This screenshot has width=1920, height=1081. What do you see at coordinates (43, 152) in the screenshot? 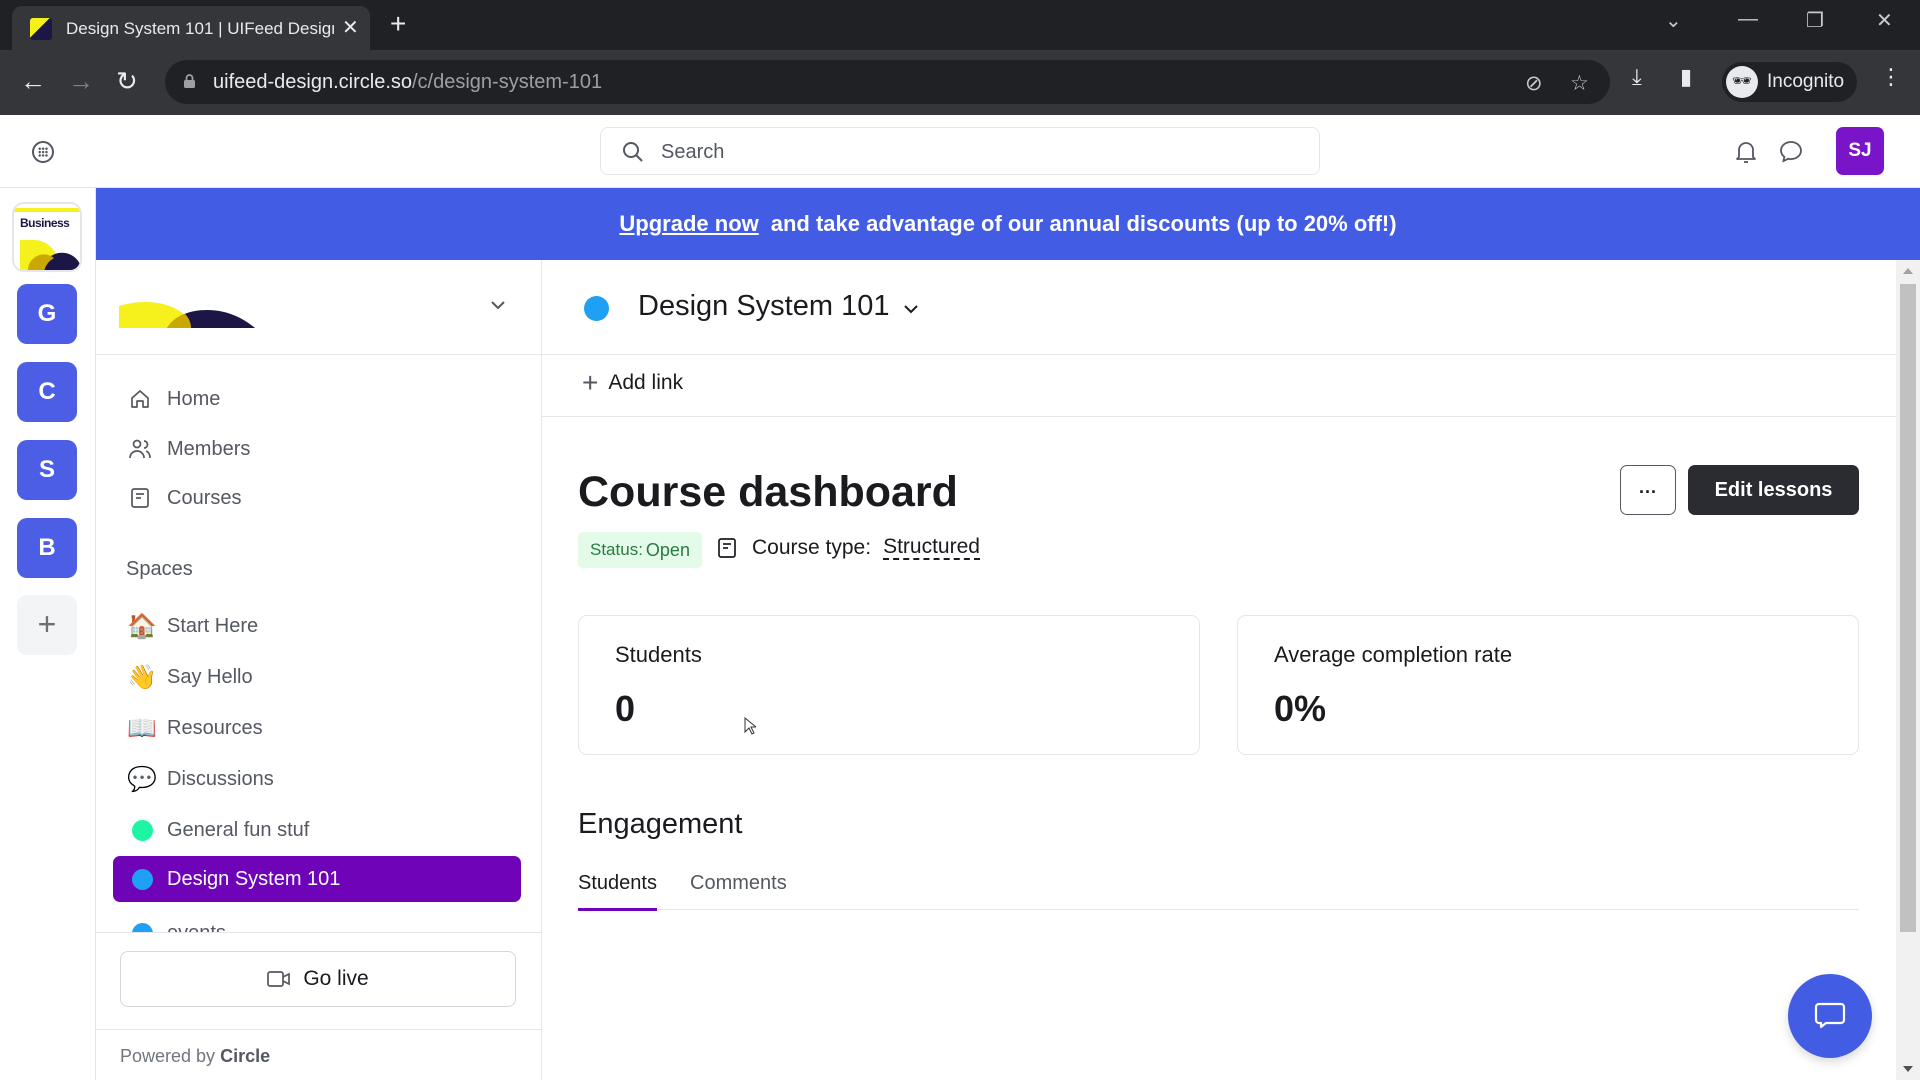
I see `apps-icon` at bounding box center [43, 152].